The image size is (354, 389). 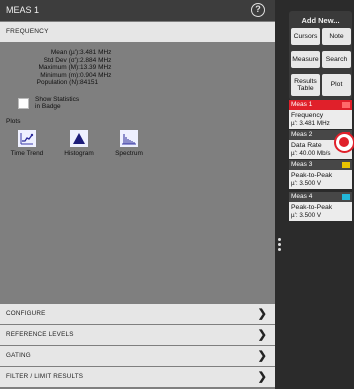 I want to click on time-trend-icon, so click(x=27, y=138).